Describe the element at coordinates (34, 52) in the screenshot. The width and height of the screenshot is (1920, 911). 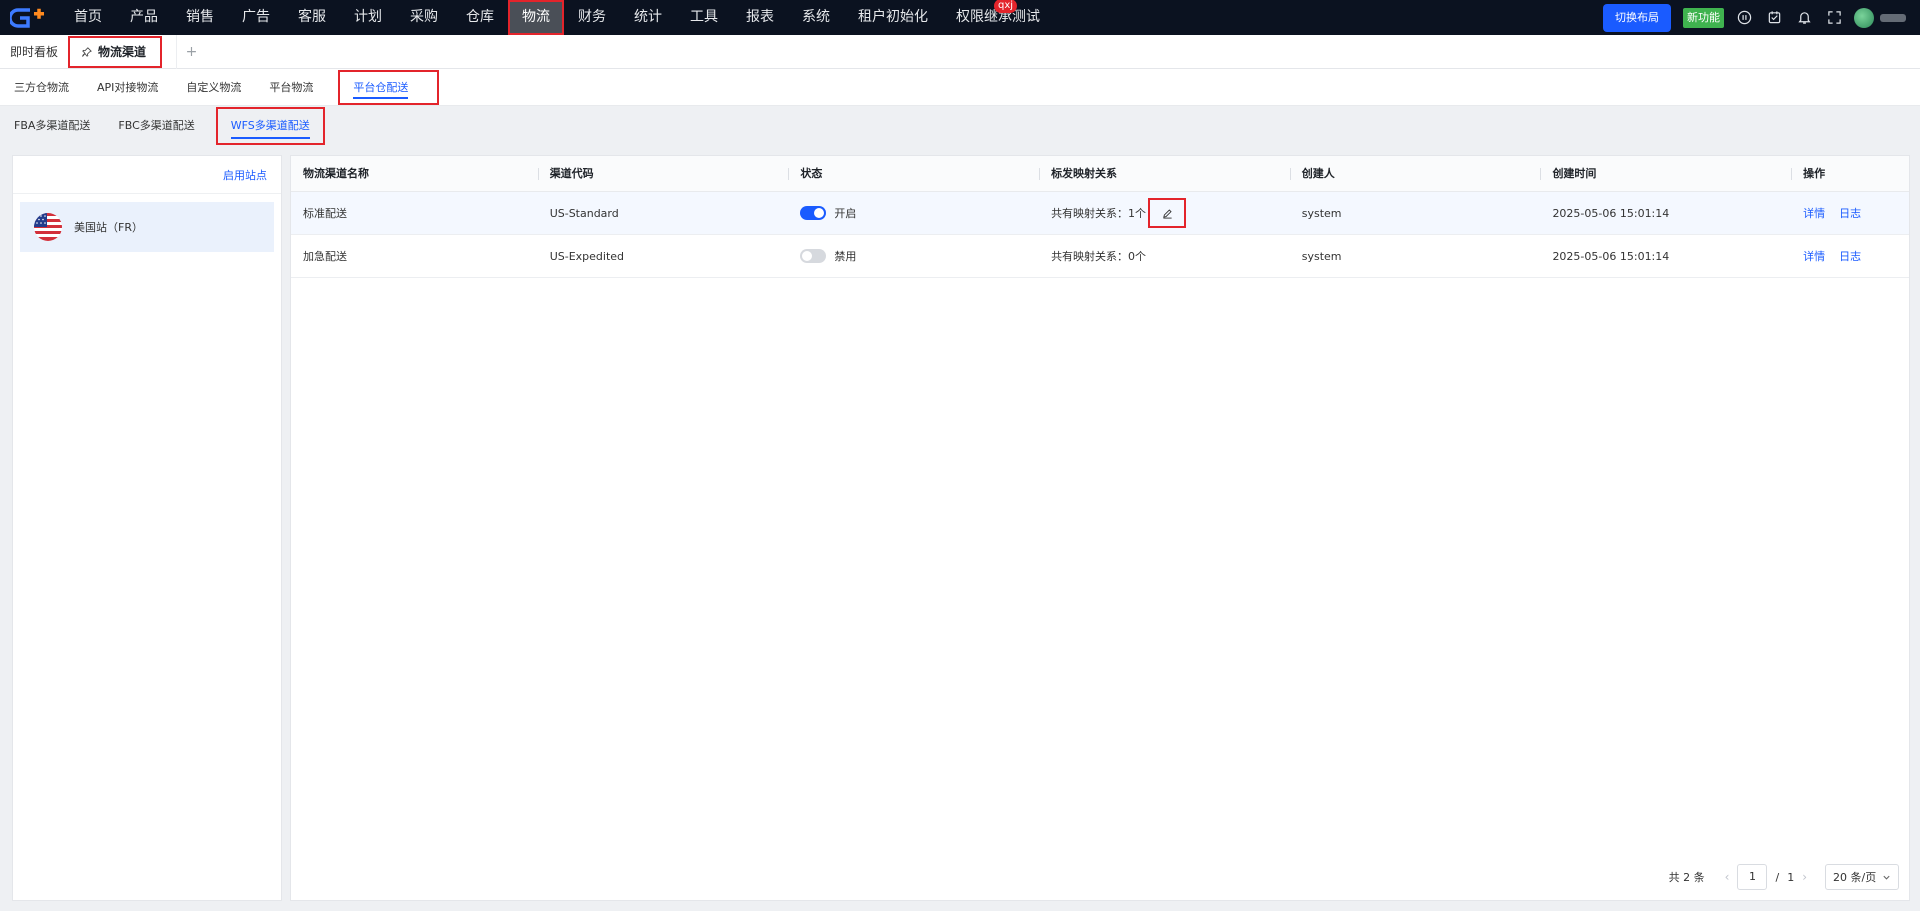
I see `tab-dashboard: 即时看板` at that location.